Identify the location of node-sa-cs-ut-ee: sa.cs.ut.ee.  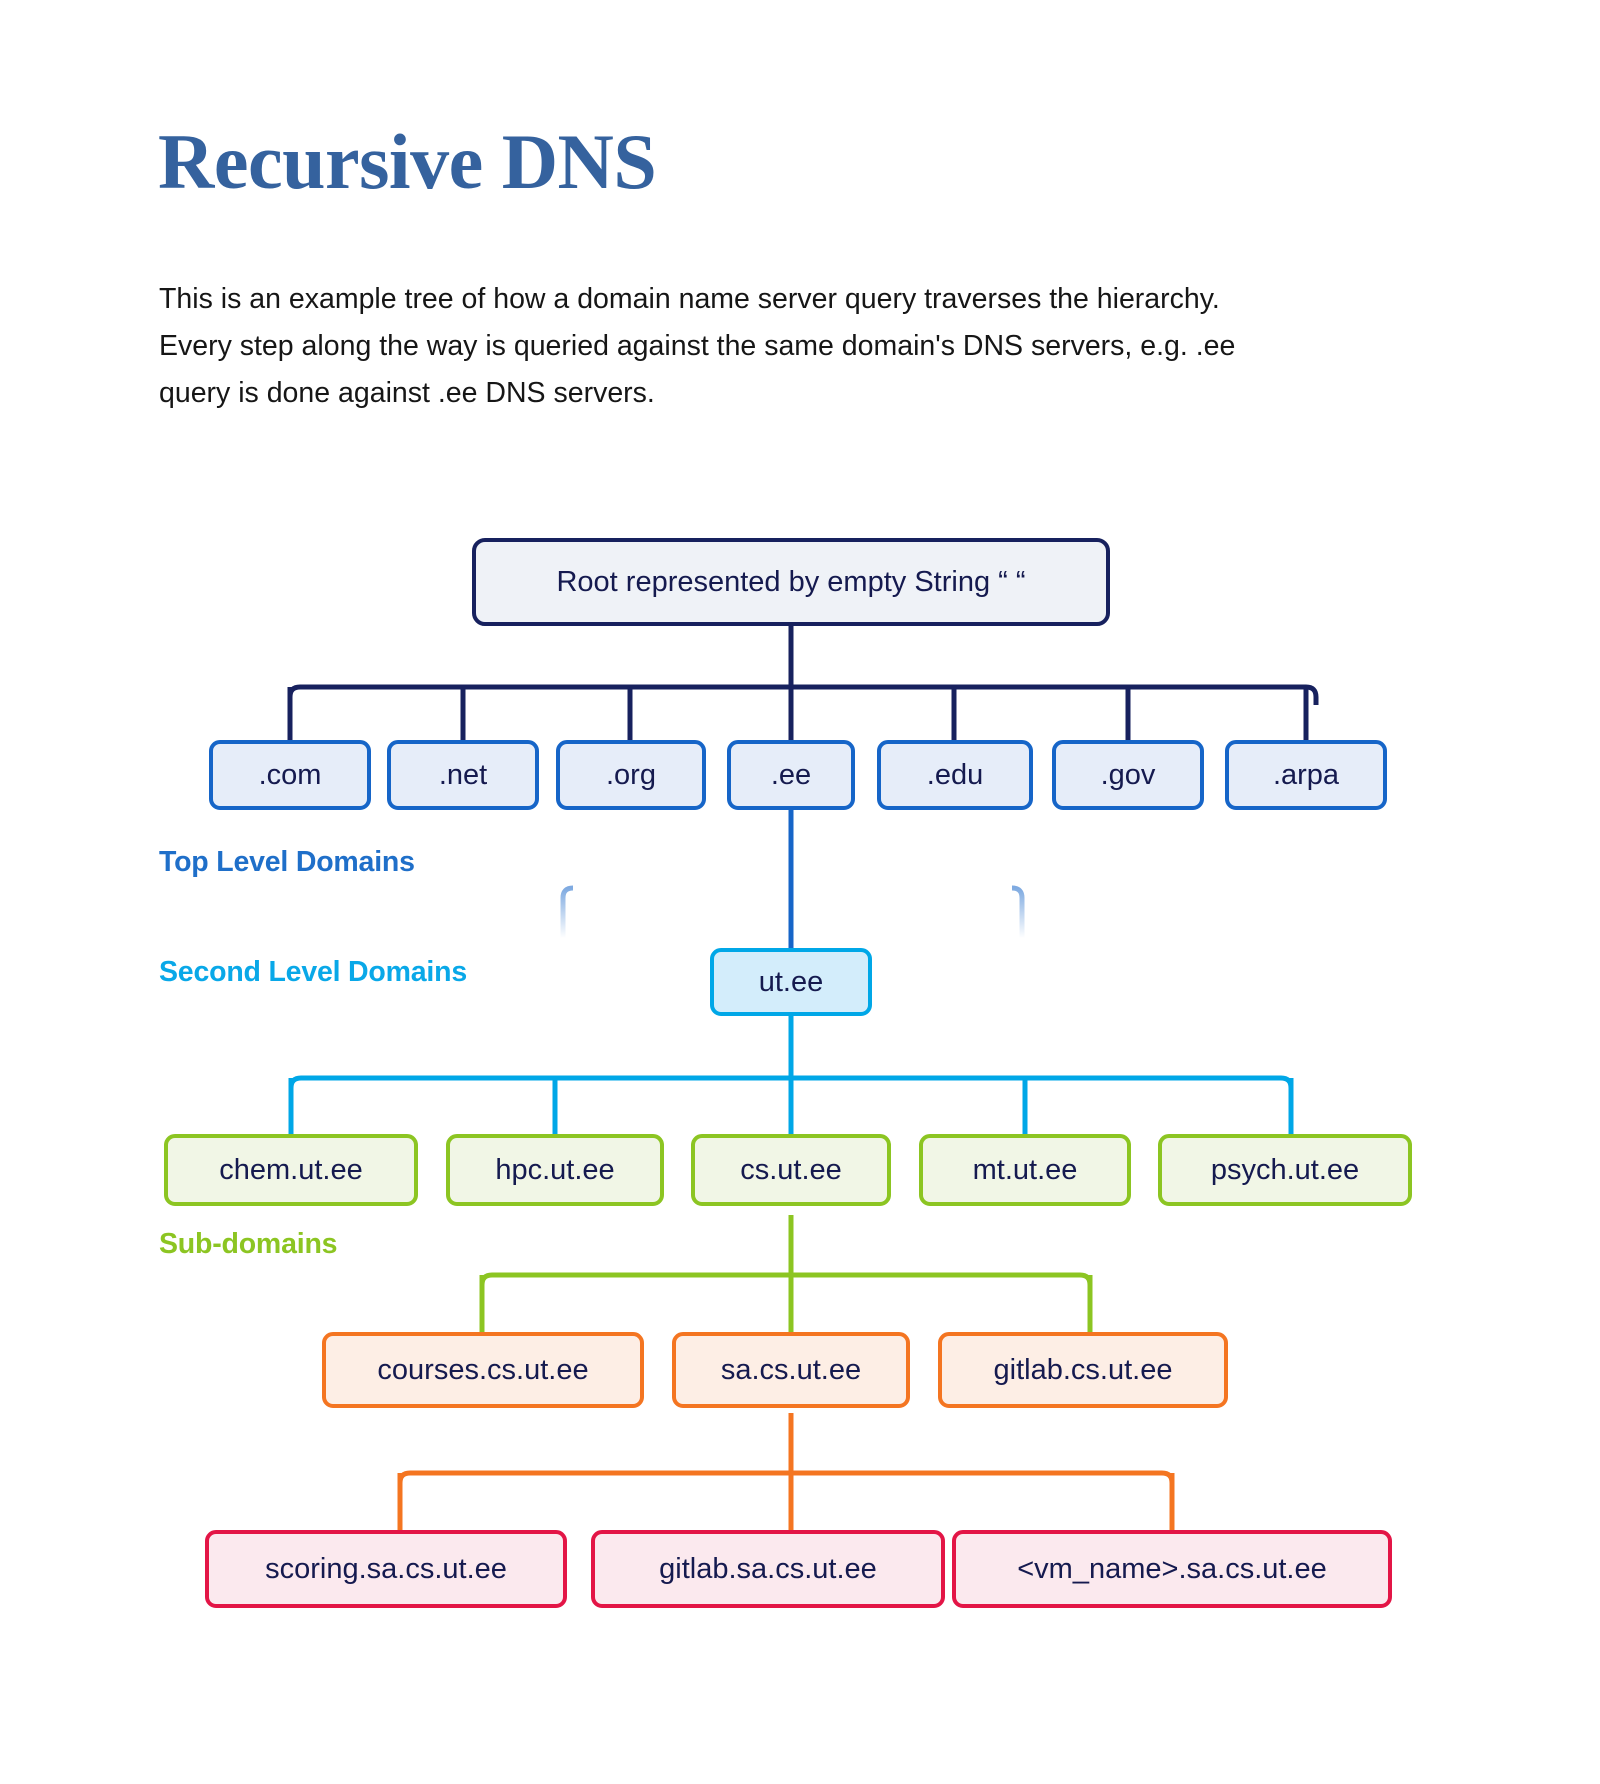
(791, 1370).